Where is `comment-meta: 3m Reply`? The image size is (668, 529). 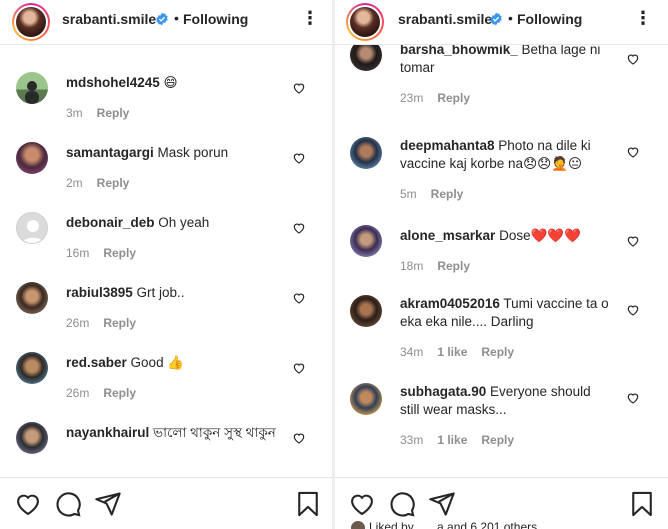
comment-meta: 3m Reply is located at coordinates (104, 113).